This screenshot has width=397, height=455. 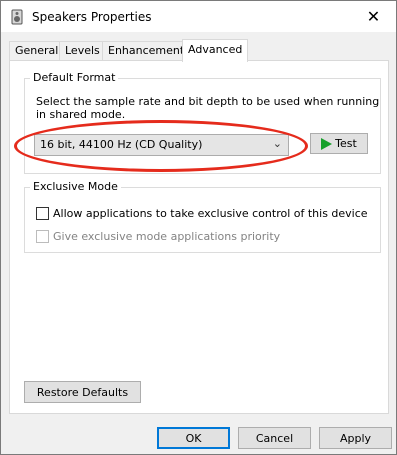 I want to click on apply-button: Apply, so click(x=355, y=438).